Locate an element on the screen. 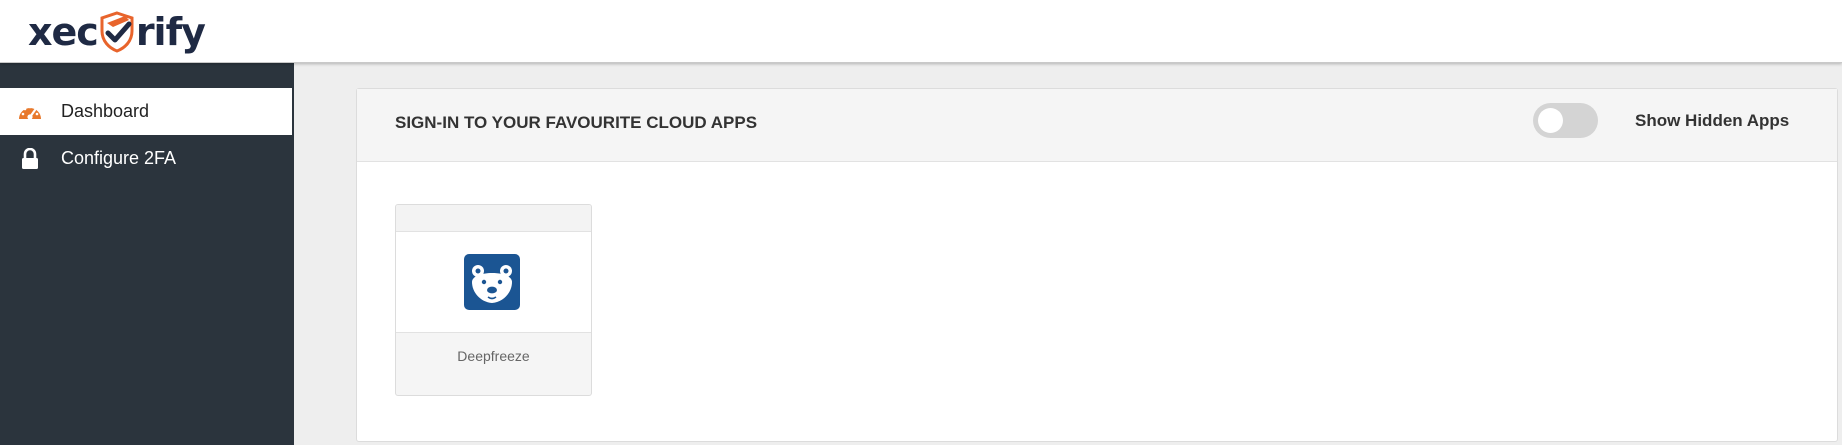  logo-text-left: xec is located at coordinates (63, 32).